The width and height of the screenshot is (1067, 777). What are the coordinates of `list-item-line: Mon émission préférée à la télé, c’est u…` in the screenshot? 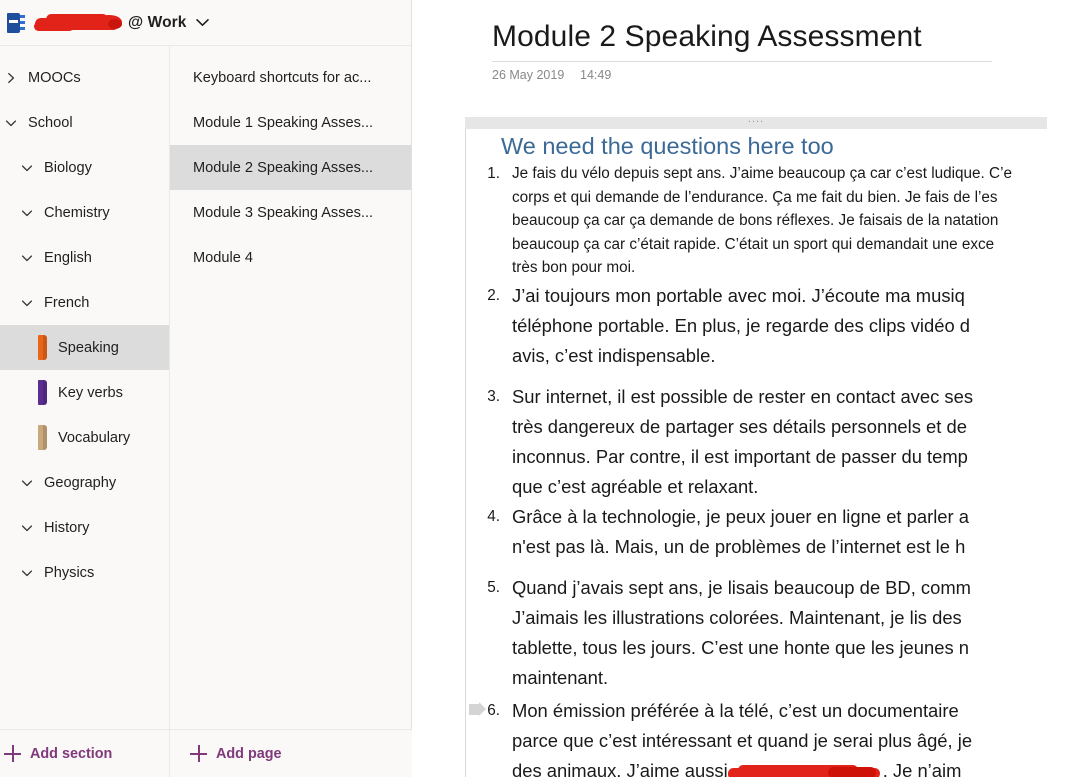 It's located at (735, 710).